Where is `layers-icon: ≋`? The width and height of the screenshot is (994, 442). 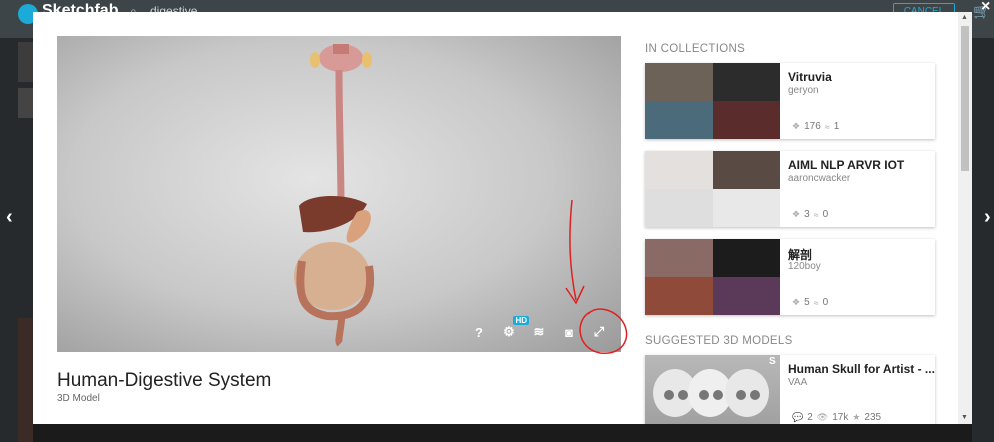 layers-icon: ≋ is located at coordinates (539, 332).